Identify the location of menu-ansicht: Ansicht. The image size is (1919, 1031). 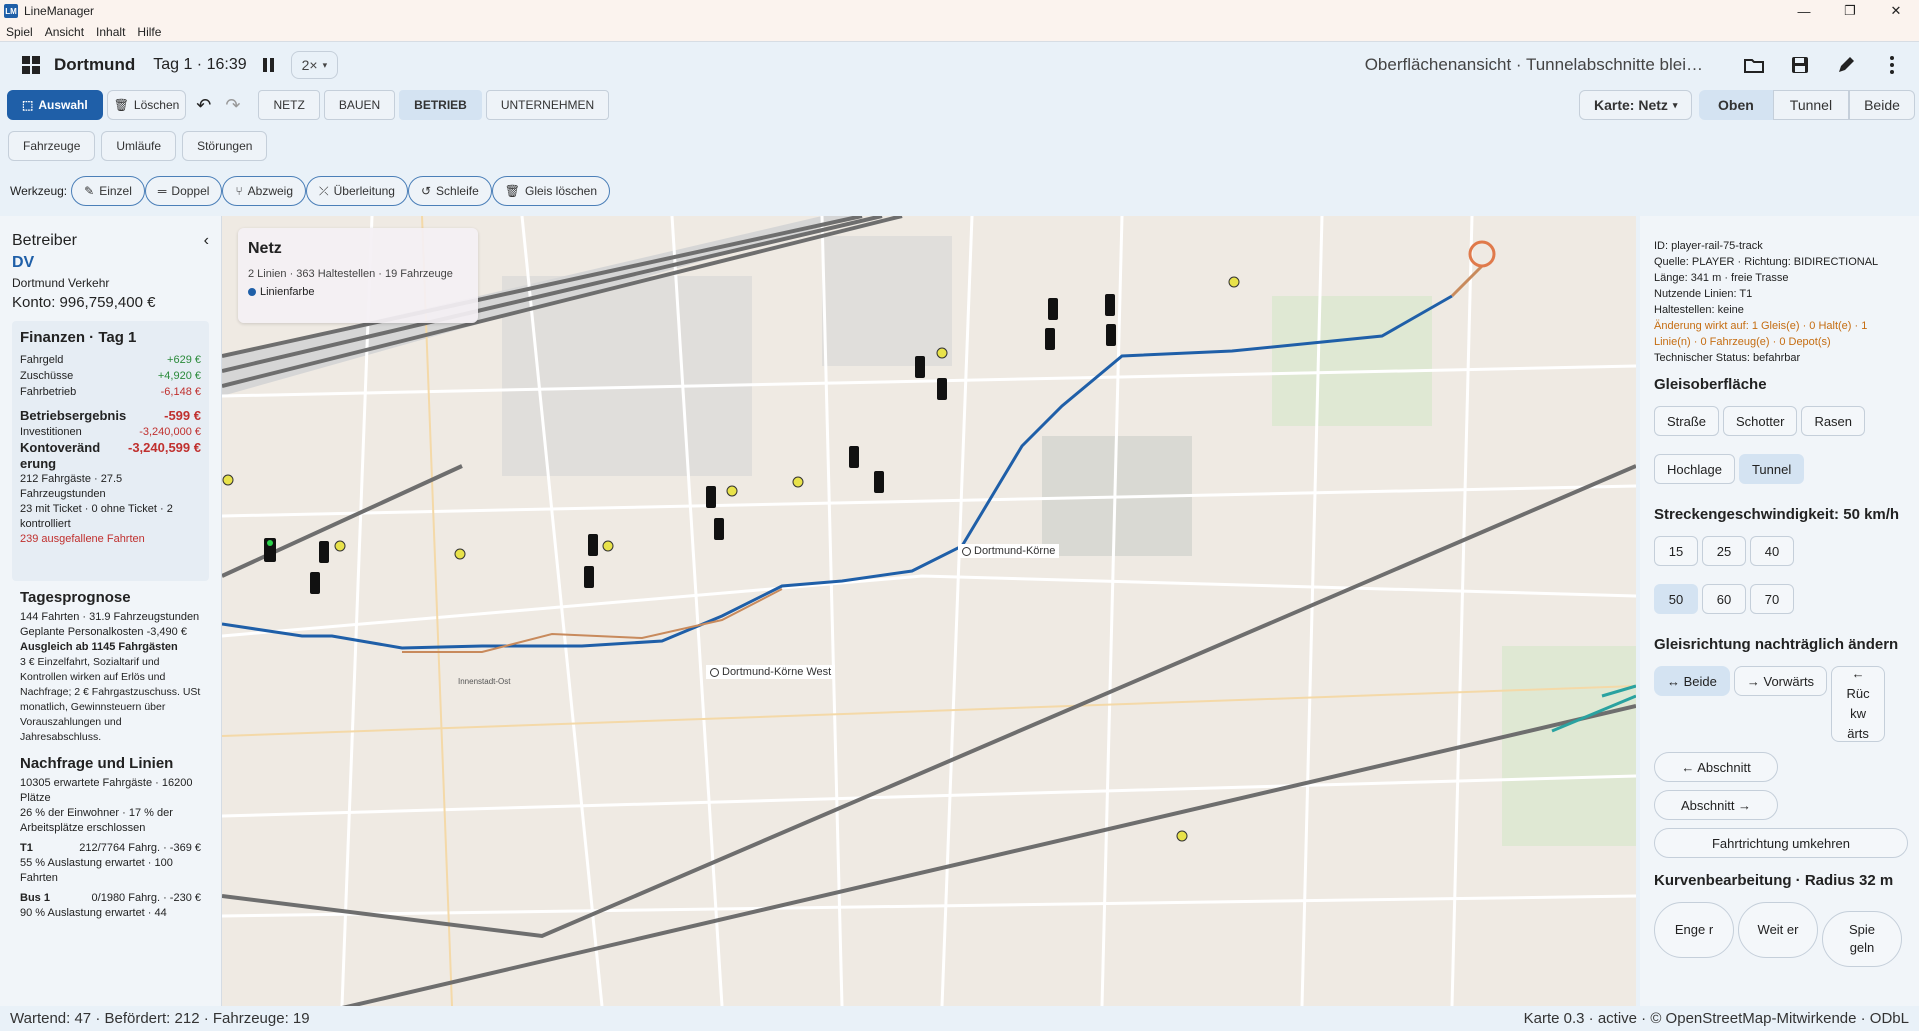
(64, 32).